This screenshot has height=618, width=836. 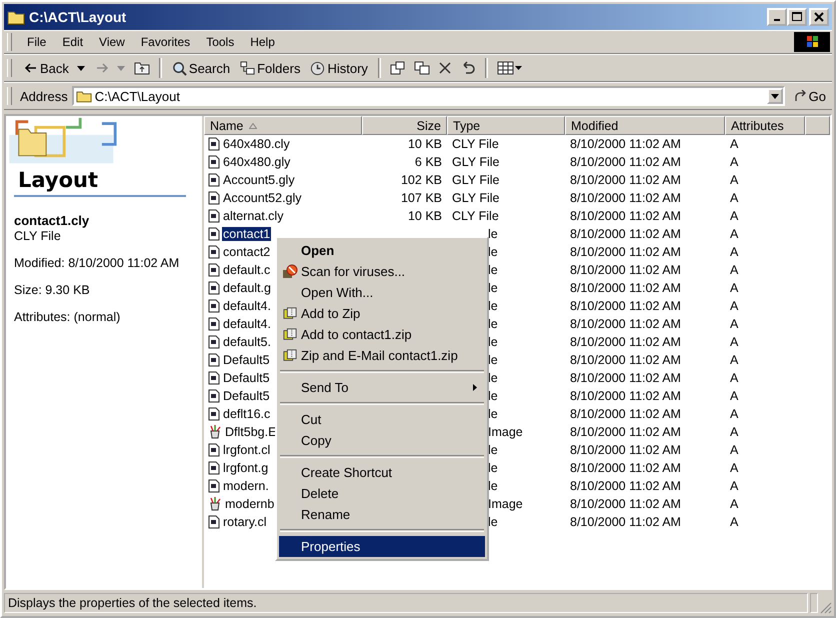 What do you see at coordinates (425, 144) in the screenshot?
I see `size-cell: 10 KB` at bounding box center [425, 144].